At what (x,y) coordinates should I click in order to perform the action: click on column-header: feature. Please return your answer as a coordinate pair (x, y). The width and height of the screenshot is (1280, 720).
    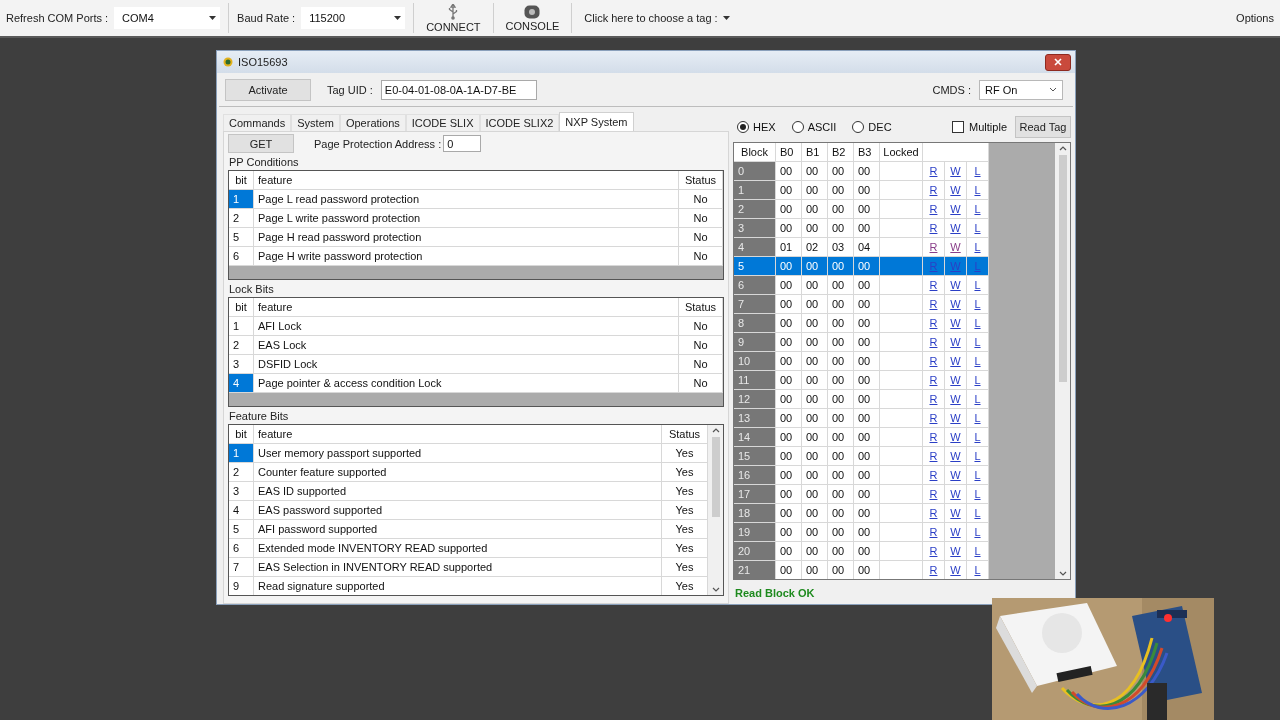
    Looking at the image, I should click on (466, 307).